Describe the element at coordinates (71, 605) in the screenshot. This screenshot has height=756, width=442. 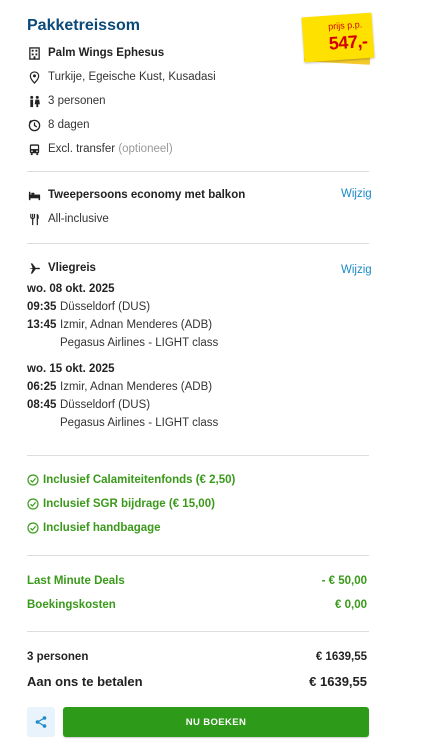
I see `booking-fee-label: Boekingskosten` at that location.